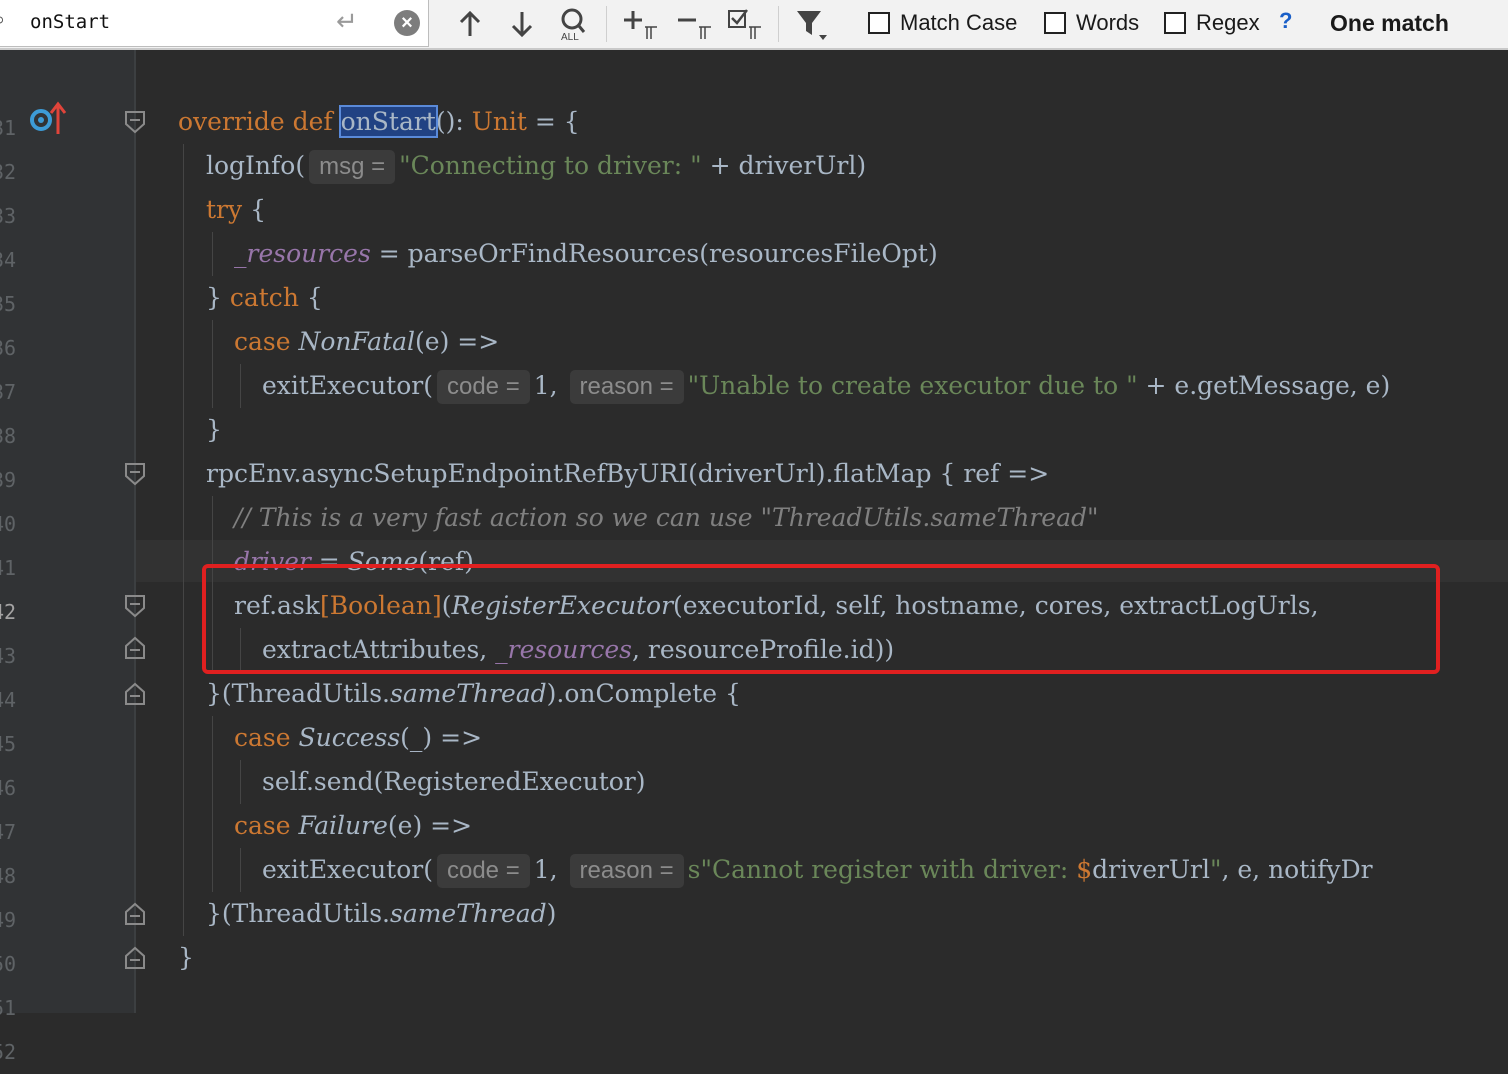 The height and width of the screenshot is (1074, 1508). I want to click on code-line-32: override def onStart(): Unit = {, so click(379, 122).